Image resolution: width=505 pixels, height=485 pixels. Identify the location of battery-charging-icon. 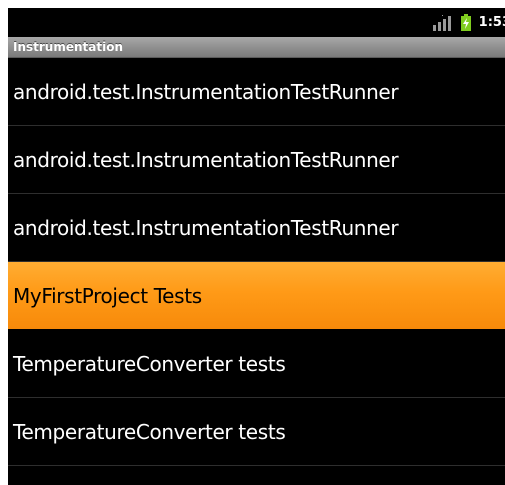
(465, 22).